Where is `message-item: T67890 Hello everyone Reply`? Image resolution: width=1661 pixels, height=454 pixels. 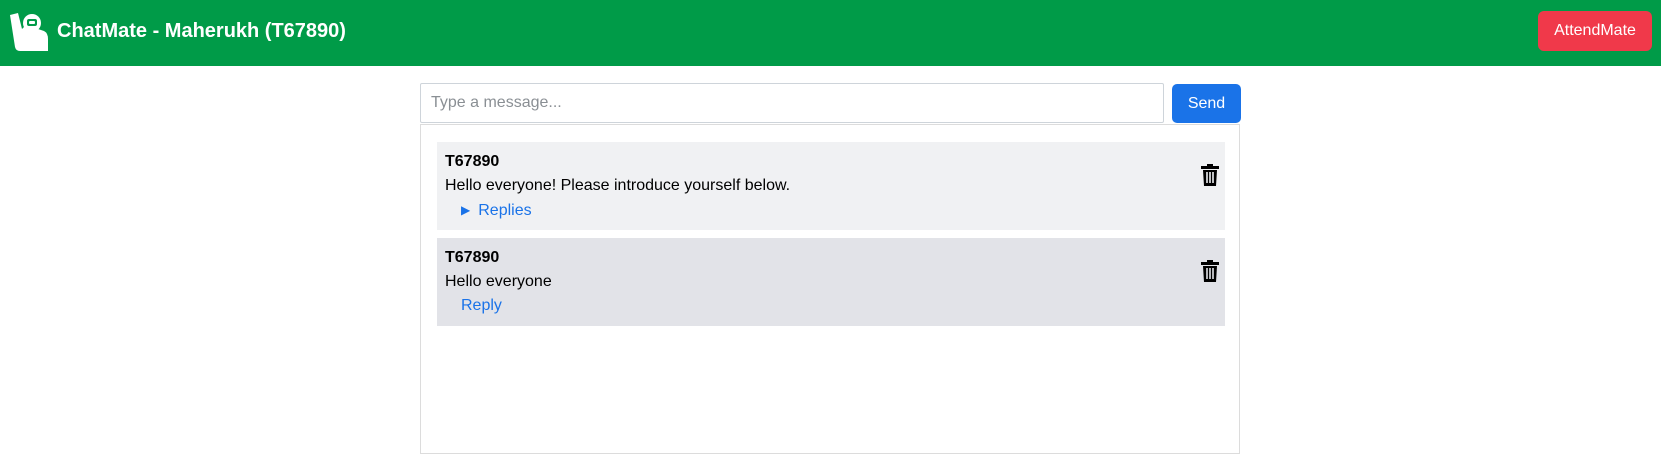 message-item: T67890 Hello everyone Reply is located at coordinates (831, 282).